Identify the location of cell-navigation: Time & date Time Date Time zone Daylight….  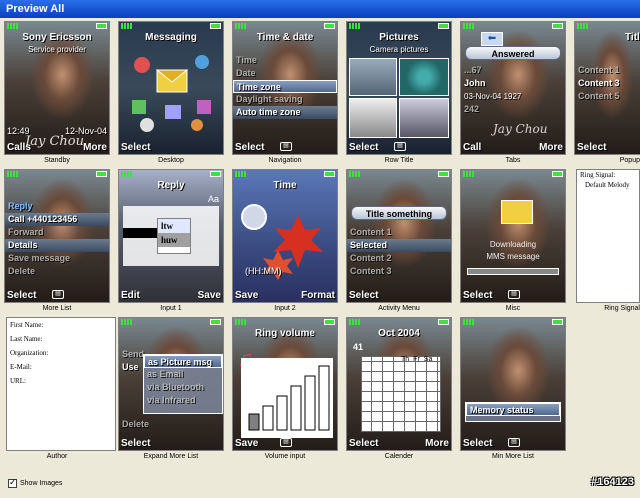
(285, 92).